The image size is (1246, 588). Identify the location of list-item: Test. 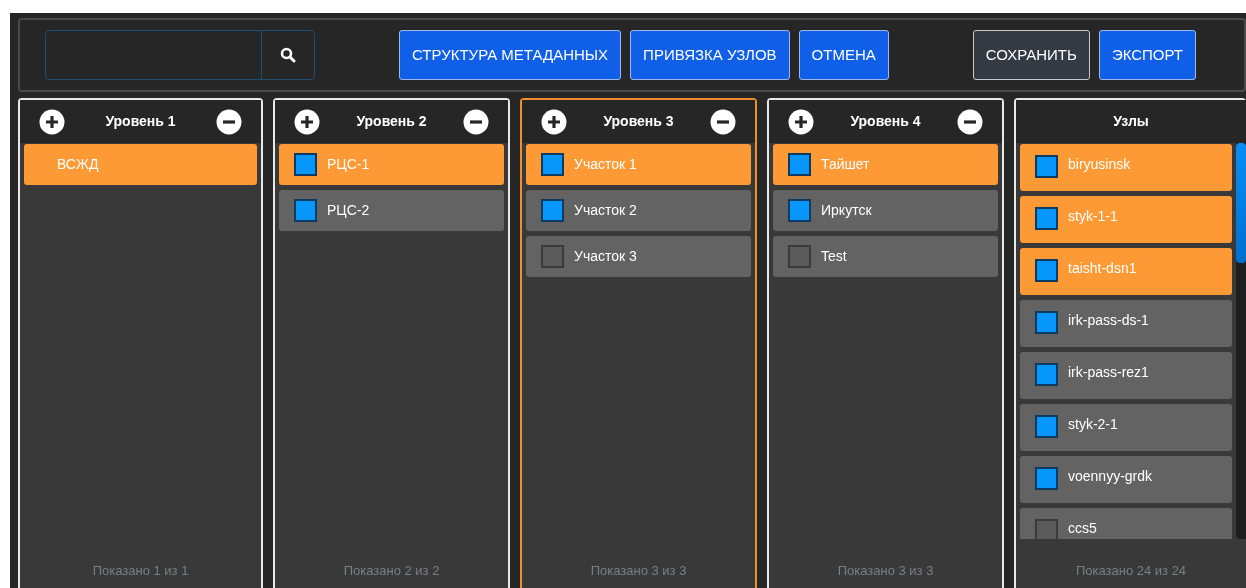
(885, 256).